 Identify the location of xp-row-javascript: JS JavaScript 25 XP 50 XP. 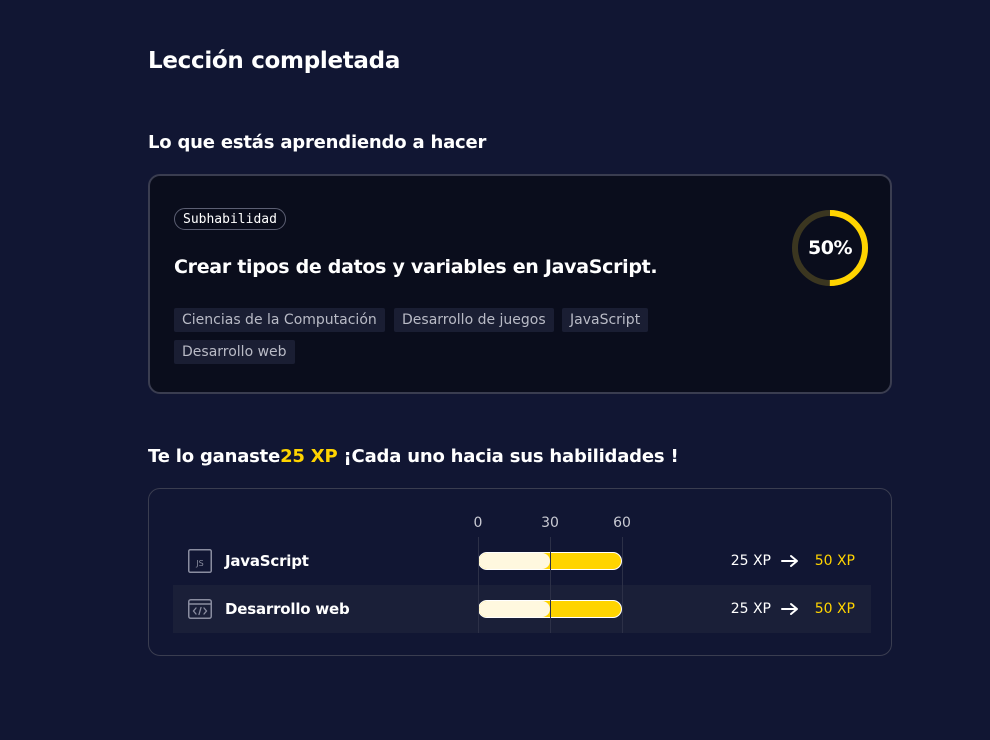
(522, 561).